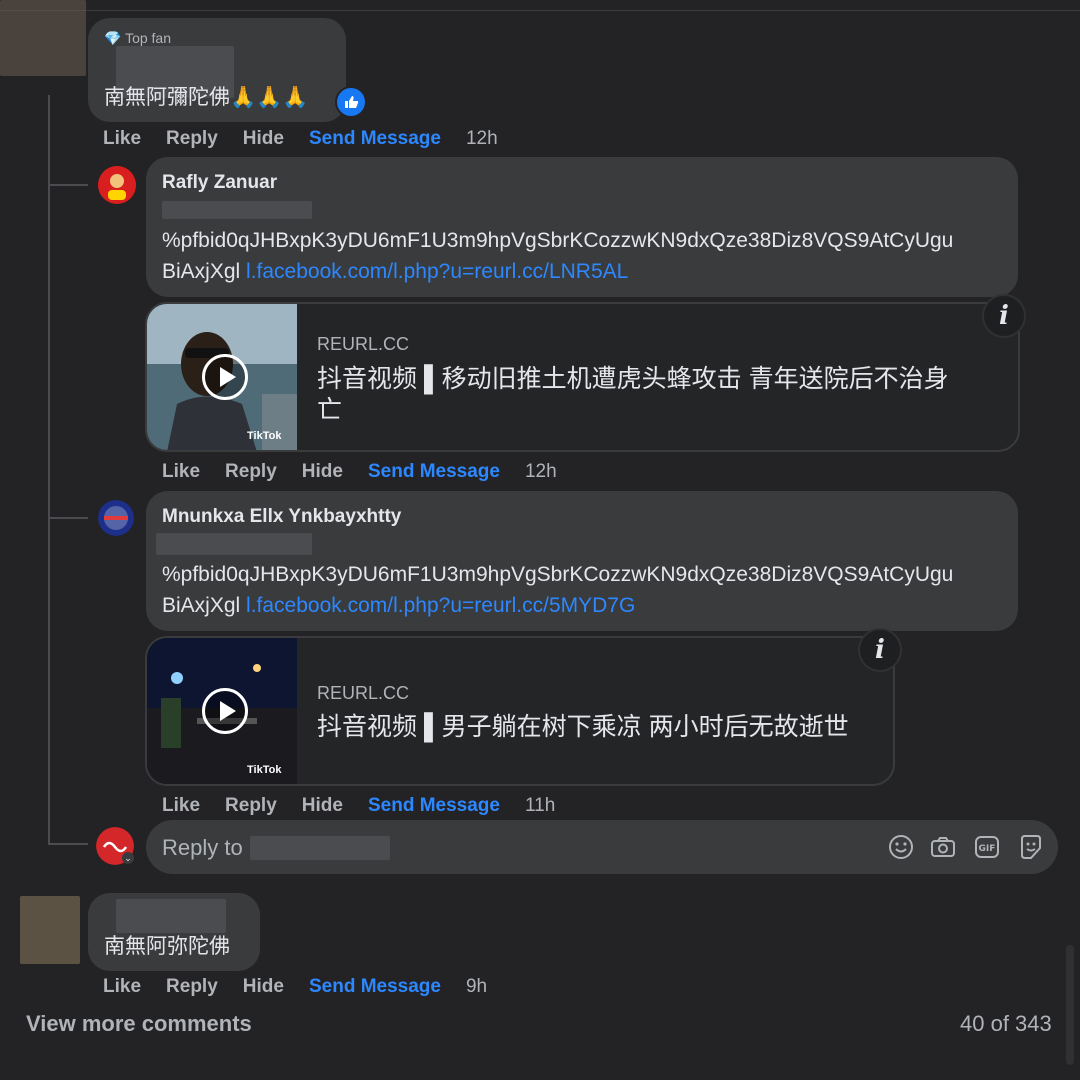  I want to click on top-fan-badge: 💎 Top fan, so click(138, 38).